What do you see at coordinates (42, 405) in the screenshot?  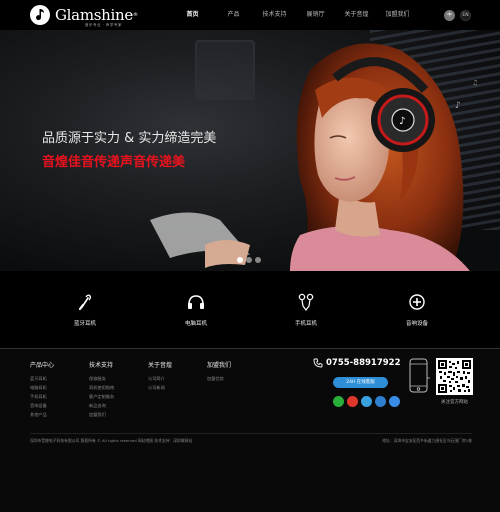 I see `footer-link: 音响设备` at bounding box center [42, 405].